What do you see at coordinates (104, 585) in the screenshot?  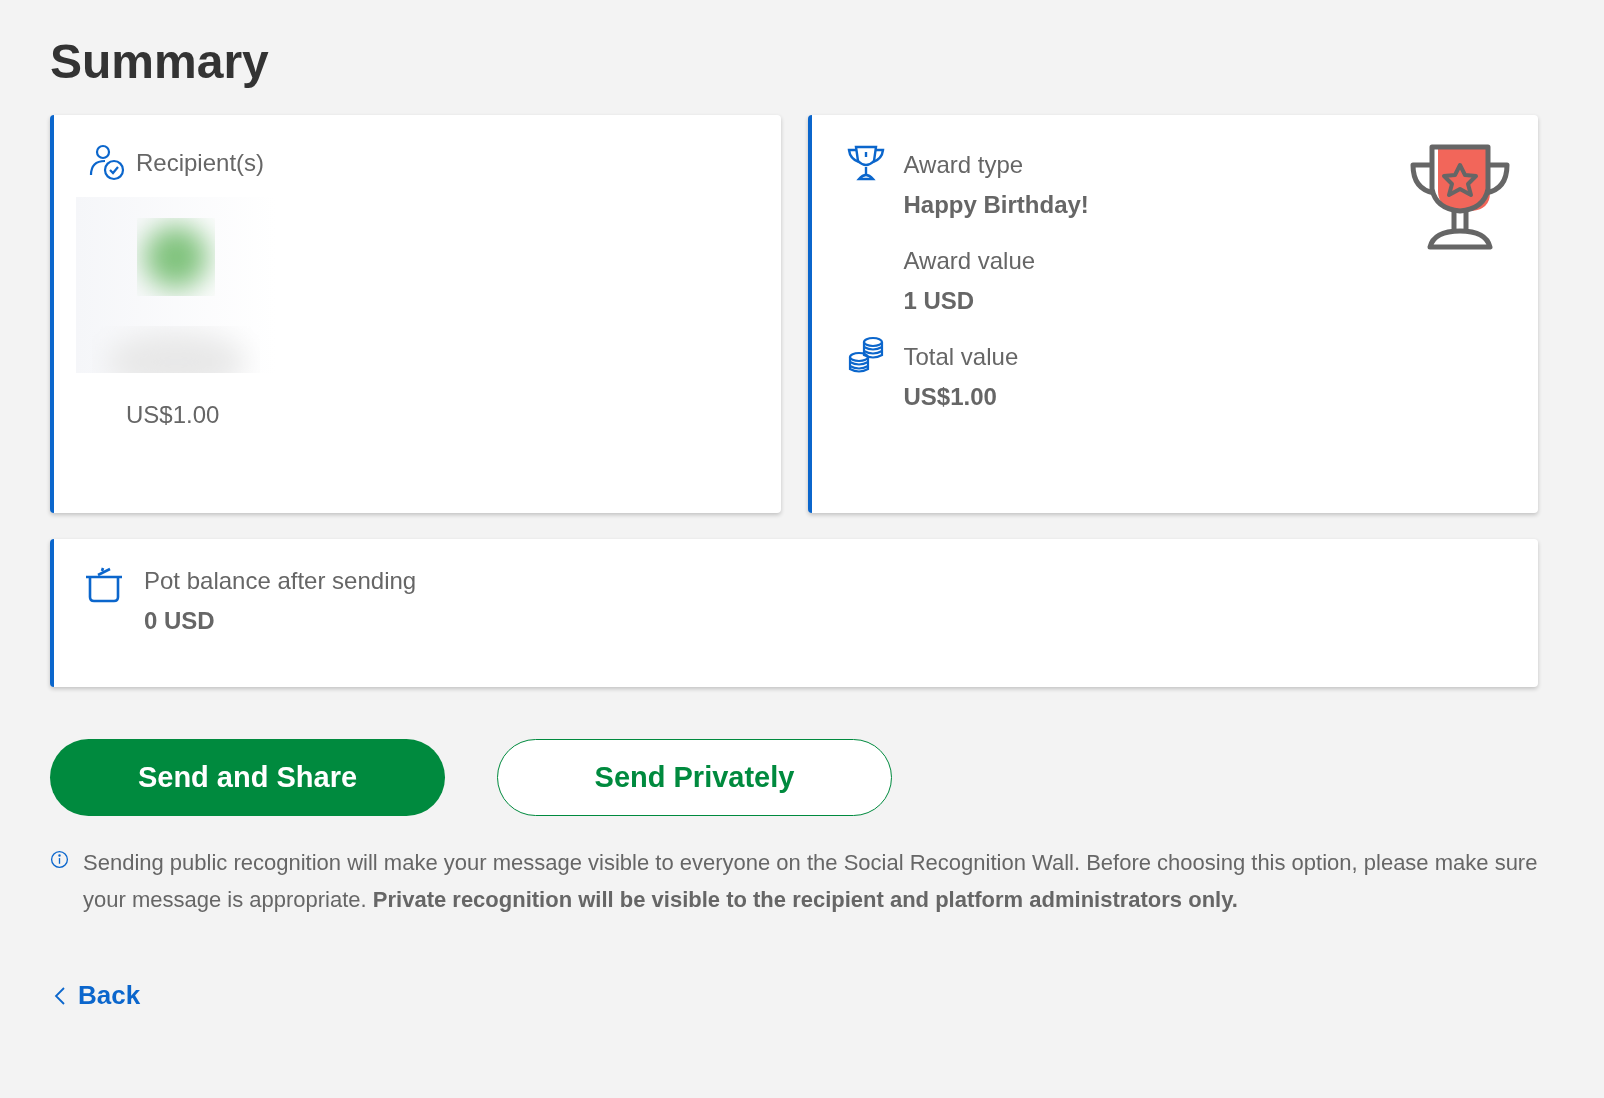 I see `pot-icon` at bounding box center [104, 585].